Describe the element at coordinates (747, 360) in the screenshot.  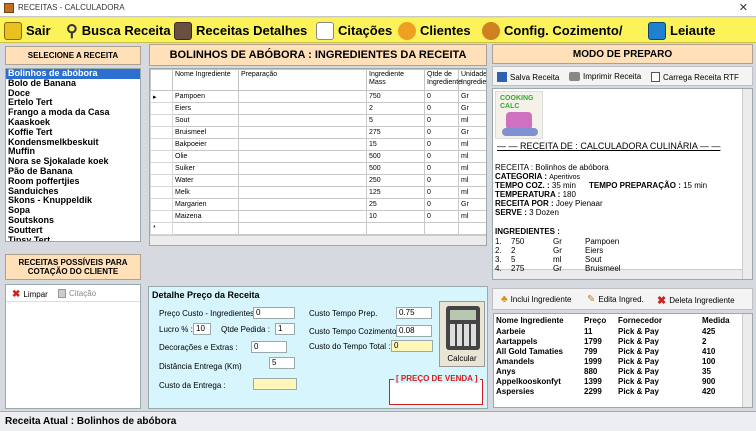
I see `supplier-scrollbar` at that location.